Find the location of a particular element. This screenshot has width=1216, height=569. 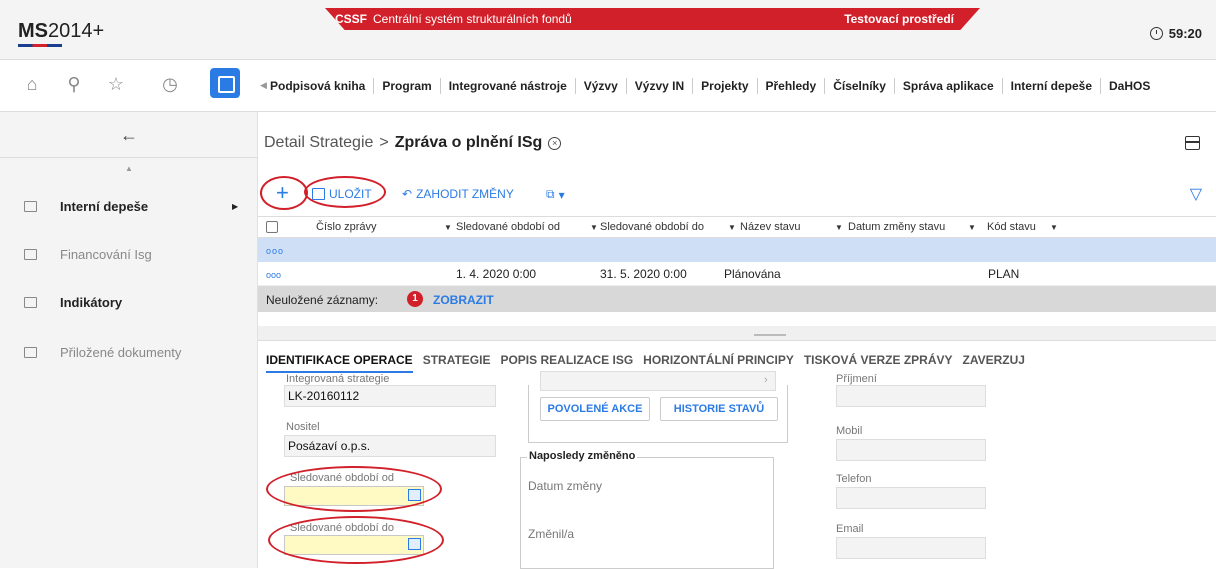

table-row: ooo is located at coordinates (737, 250).